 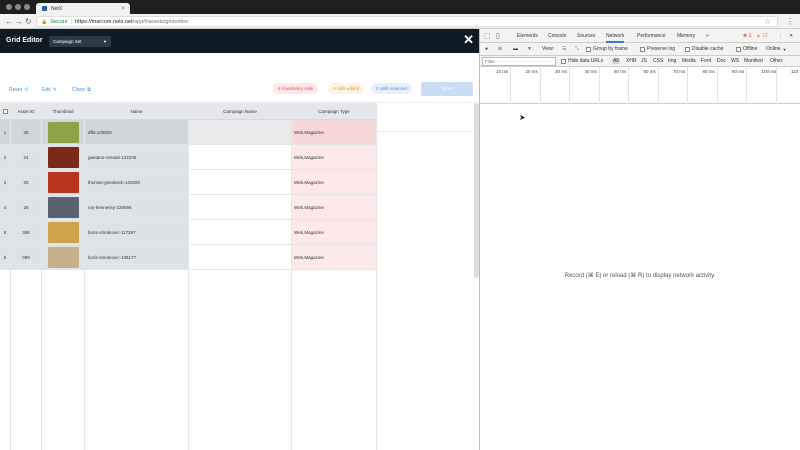 What do you see at coordinates (18, 7) in the screenshot?
I see `minimize-window-dot` at bounding box center [18, 7].